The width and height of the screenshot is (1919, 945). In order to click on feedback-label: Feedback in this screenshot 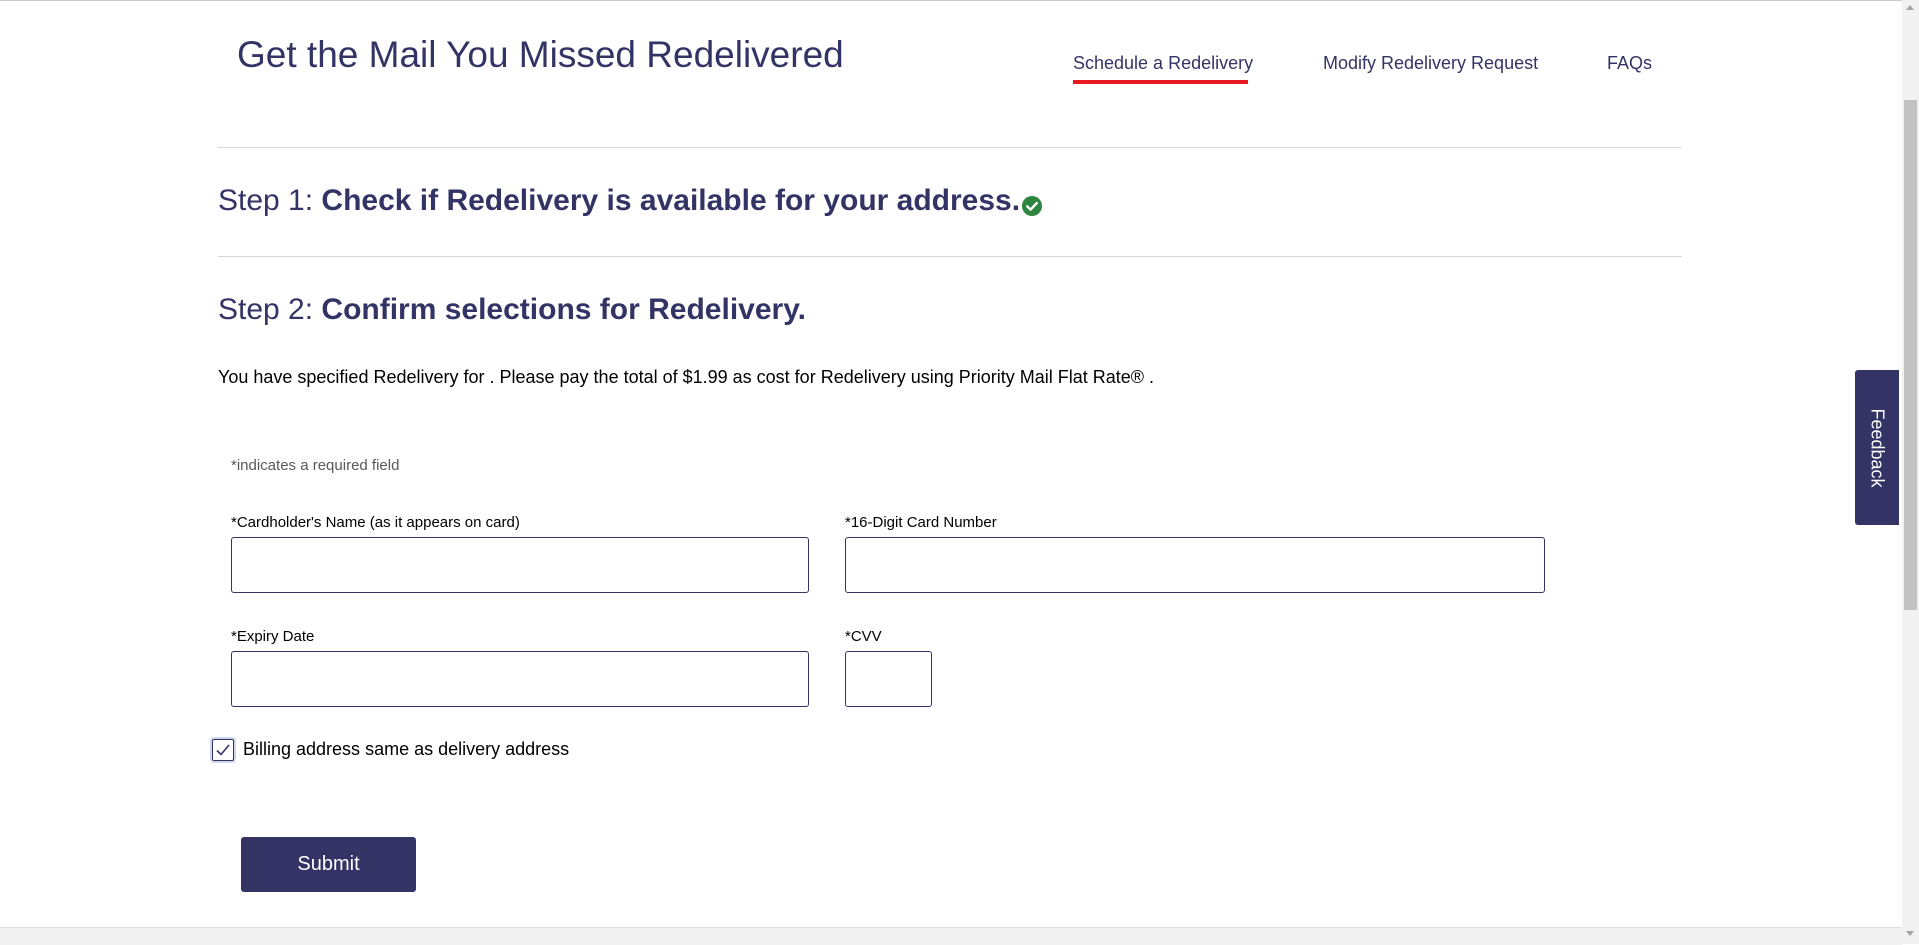, I will do `click(1877, 447)`.